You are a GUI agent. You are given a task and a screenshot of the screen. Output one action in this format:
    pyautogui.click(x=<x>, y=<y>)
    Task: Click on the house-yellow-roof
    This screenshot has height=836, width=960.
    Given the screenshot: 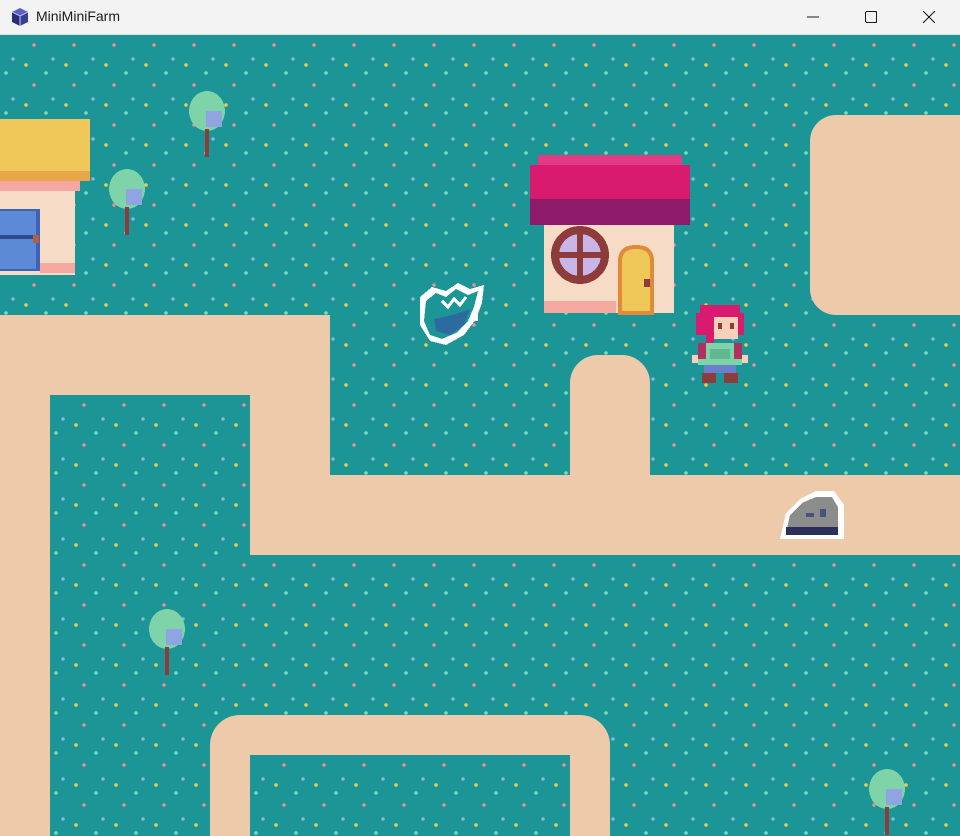 What is the action you would take?
    pyautogui.click(x=46, y=196)
    